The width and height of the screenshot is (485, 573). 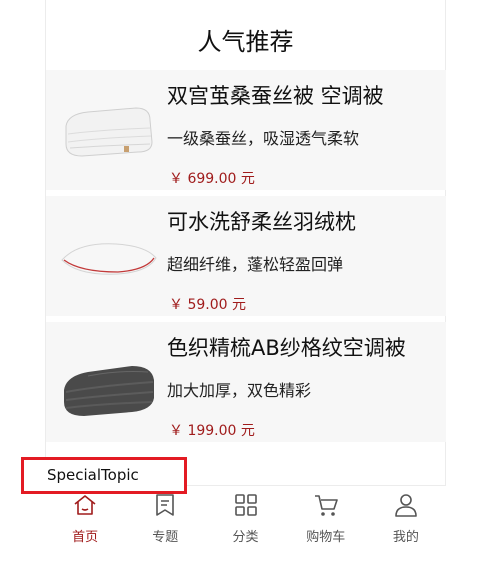 What do you see at coordinates (165, 517) in the screenshot?
I see `tab-topic: 专题` at bounding box center [165, 517].